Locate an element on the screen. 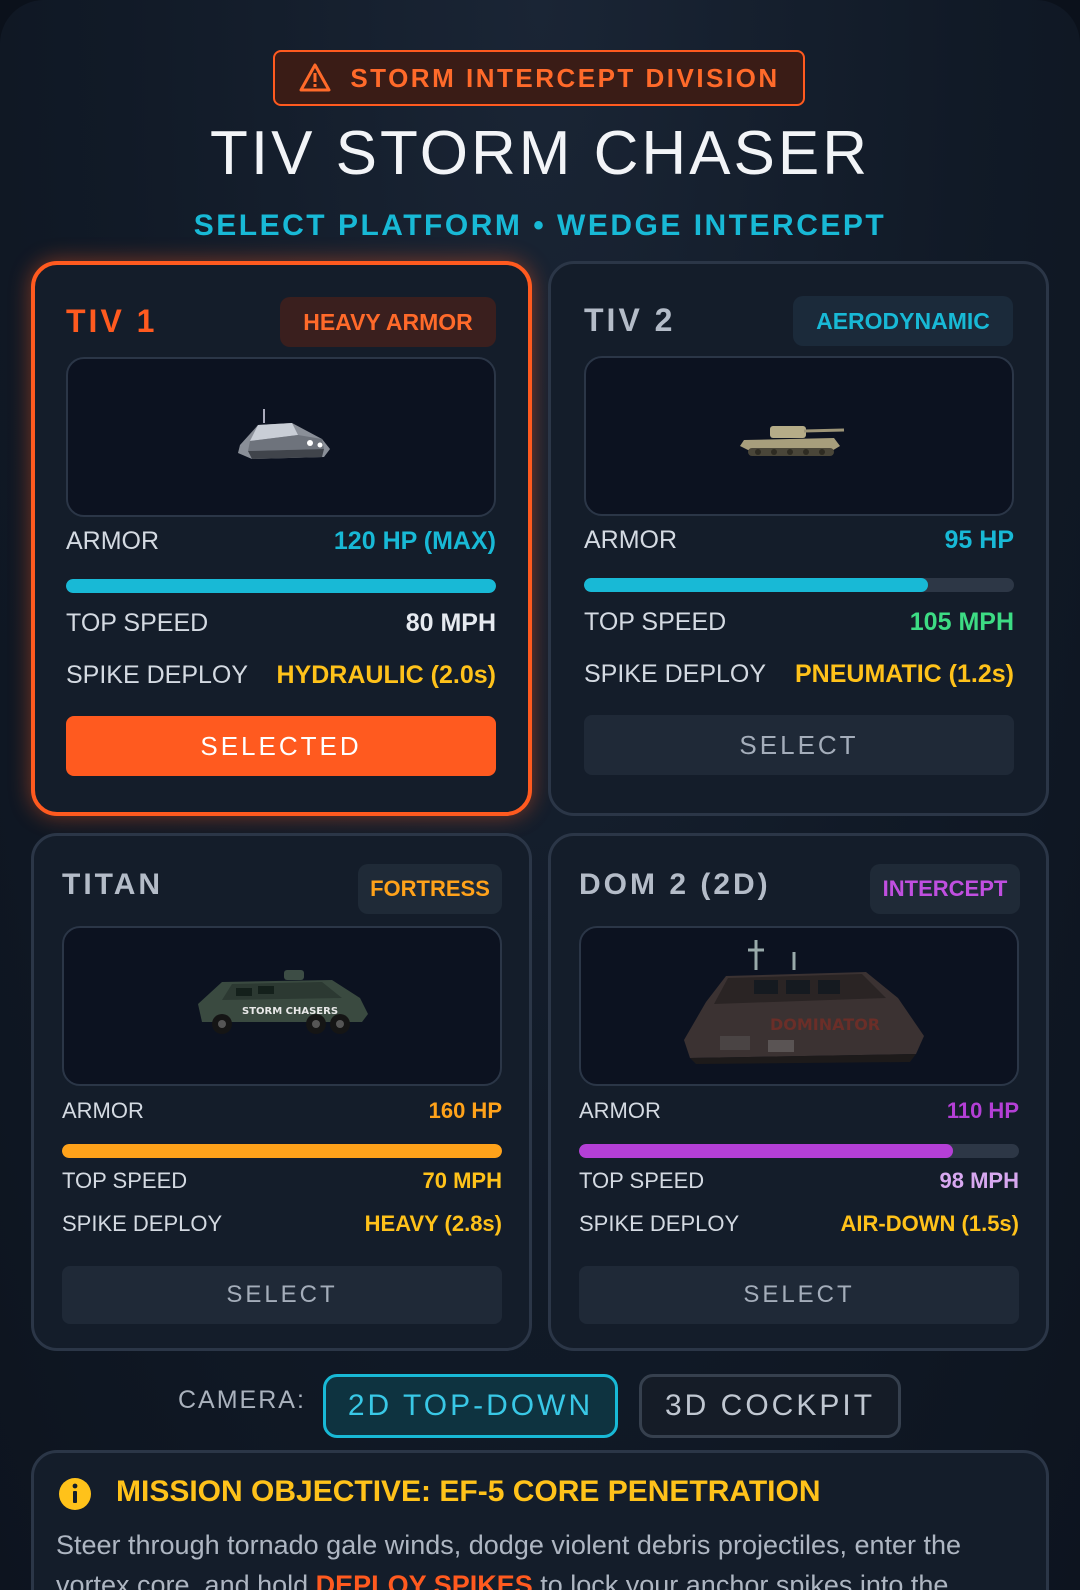  tiv2-vehicle-image is located at coordinates (792, 441).